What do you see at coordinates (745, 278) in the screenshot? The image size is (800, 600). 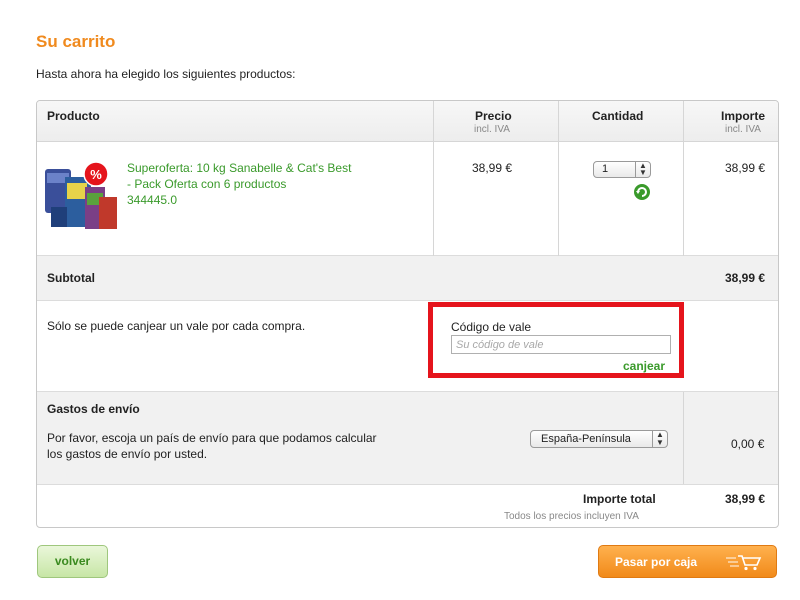 I see `subtotal-value: 38,99 €` at bounding box center [745, 278].